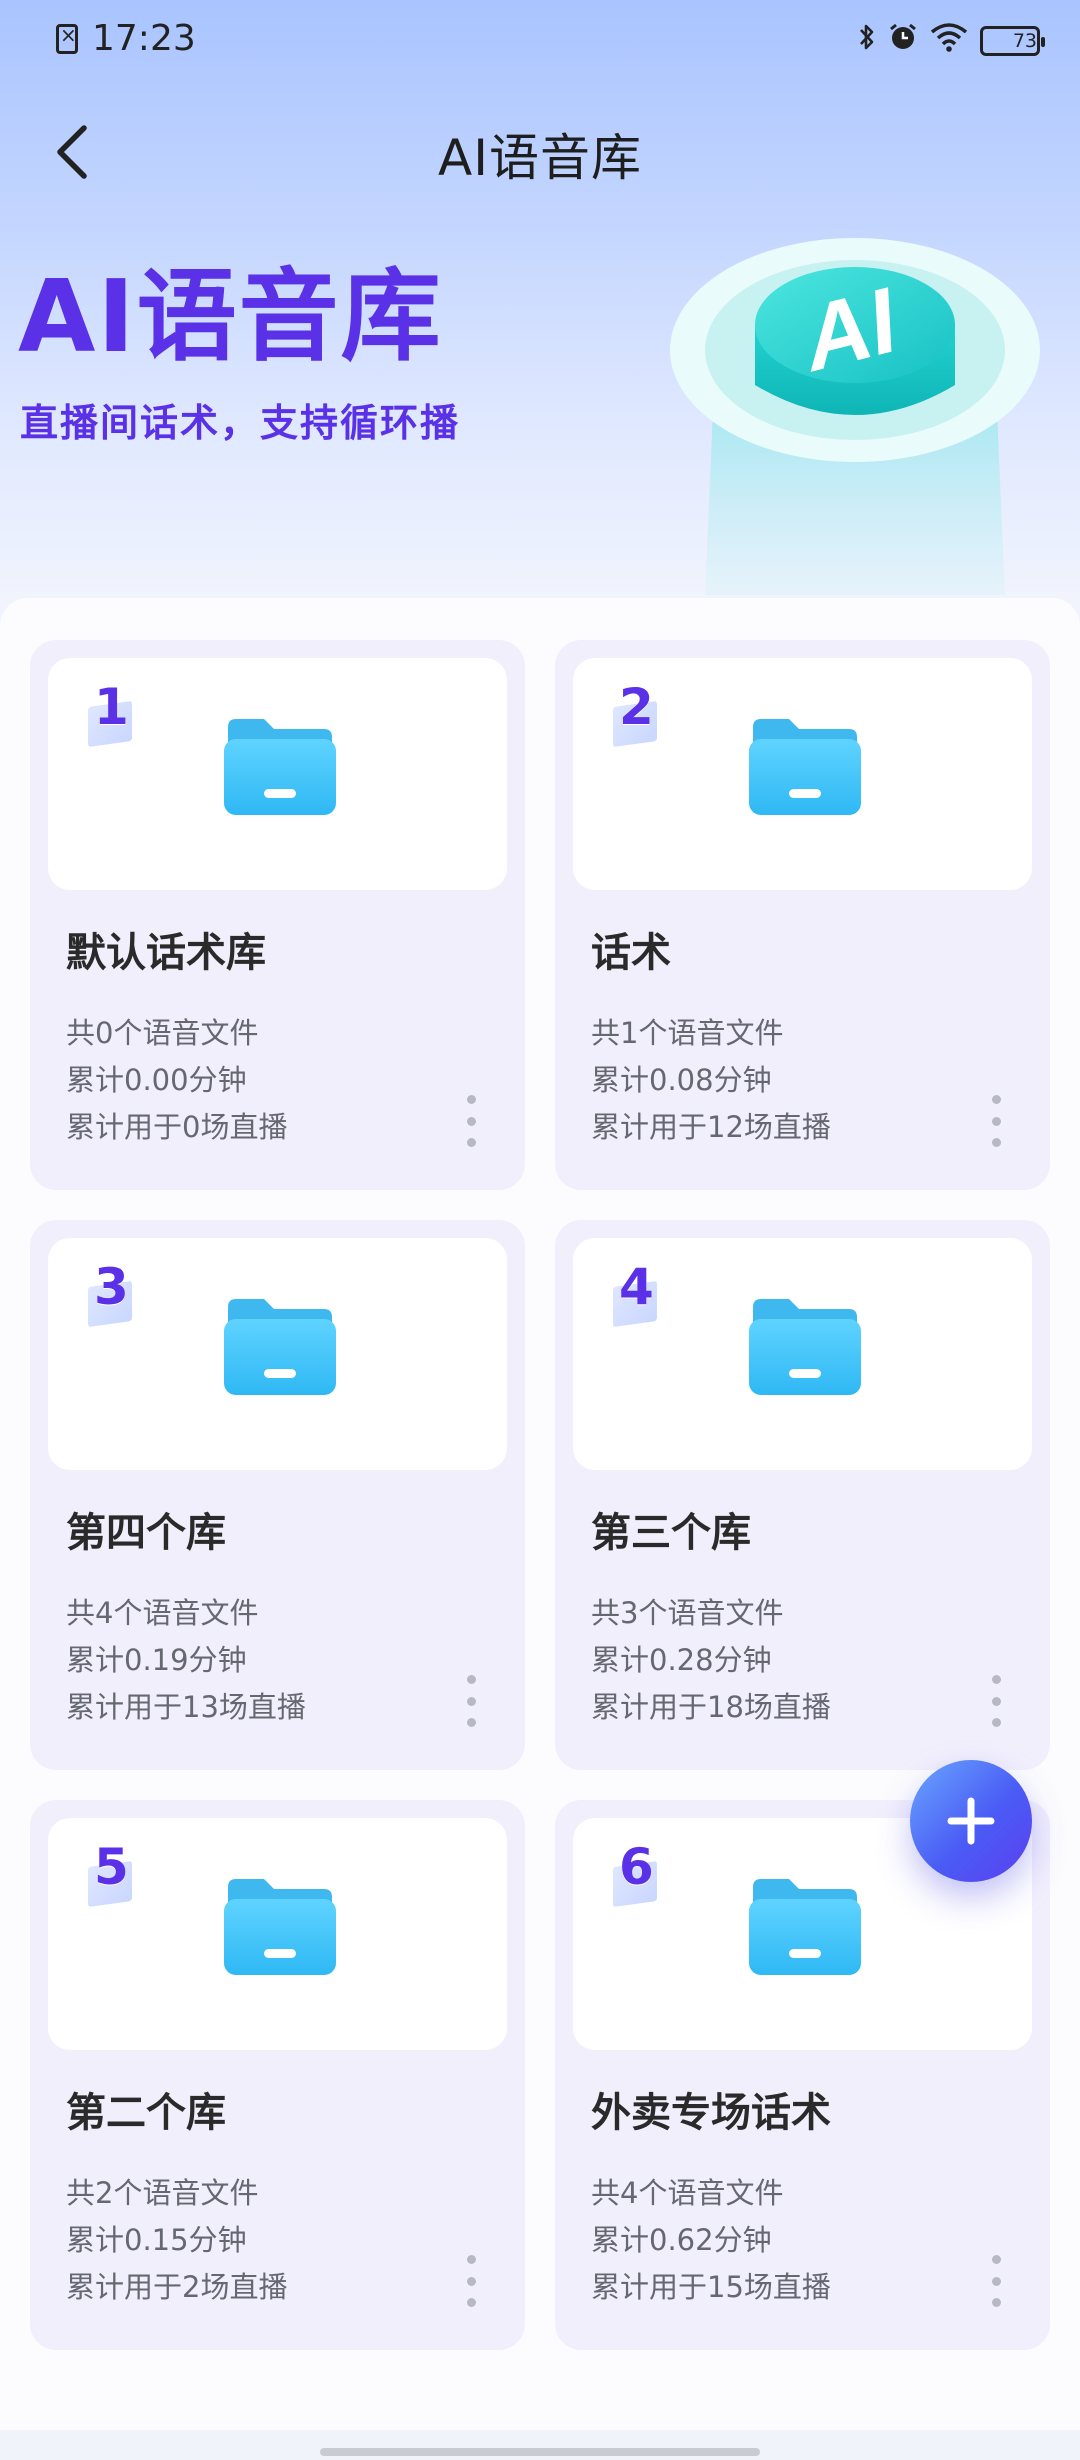  What do you see at coordinates (949, 41) in the screenshot?
I see `wifi-icon` at bounding box center [949, 41].